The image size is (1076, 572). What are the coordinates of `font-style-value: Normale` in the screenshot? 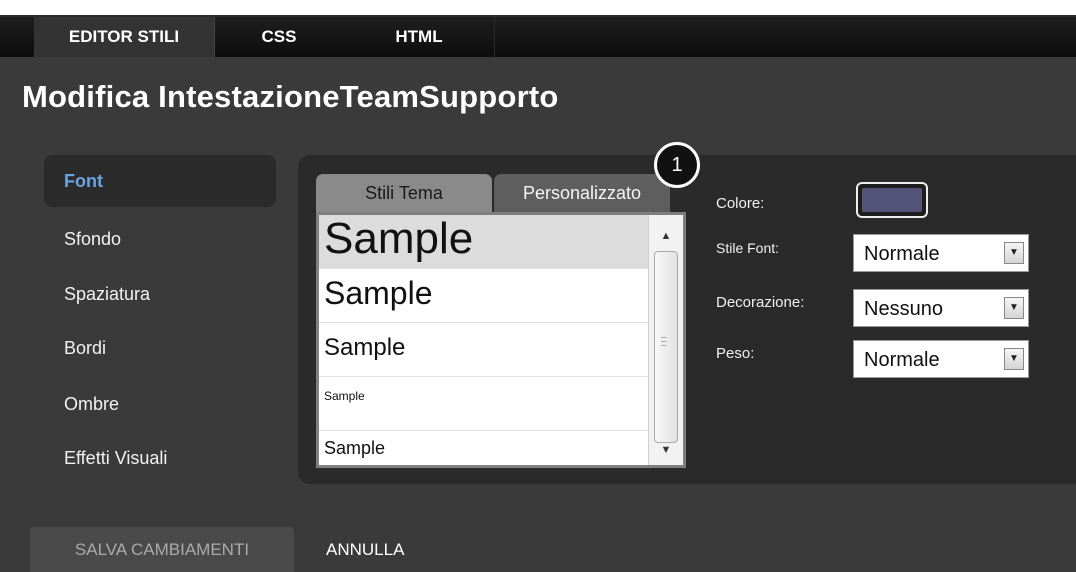 It's located at (902, 254).